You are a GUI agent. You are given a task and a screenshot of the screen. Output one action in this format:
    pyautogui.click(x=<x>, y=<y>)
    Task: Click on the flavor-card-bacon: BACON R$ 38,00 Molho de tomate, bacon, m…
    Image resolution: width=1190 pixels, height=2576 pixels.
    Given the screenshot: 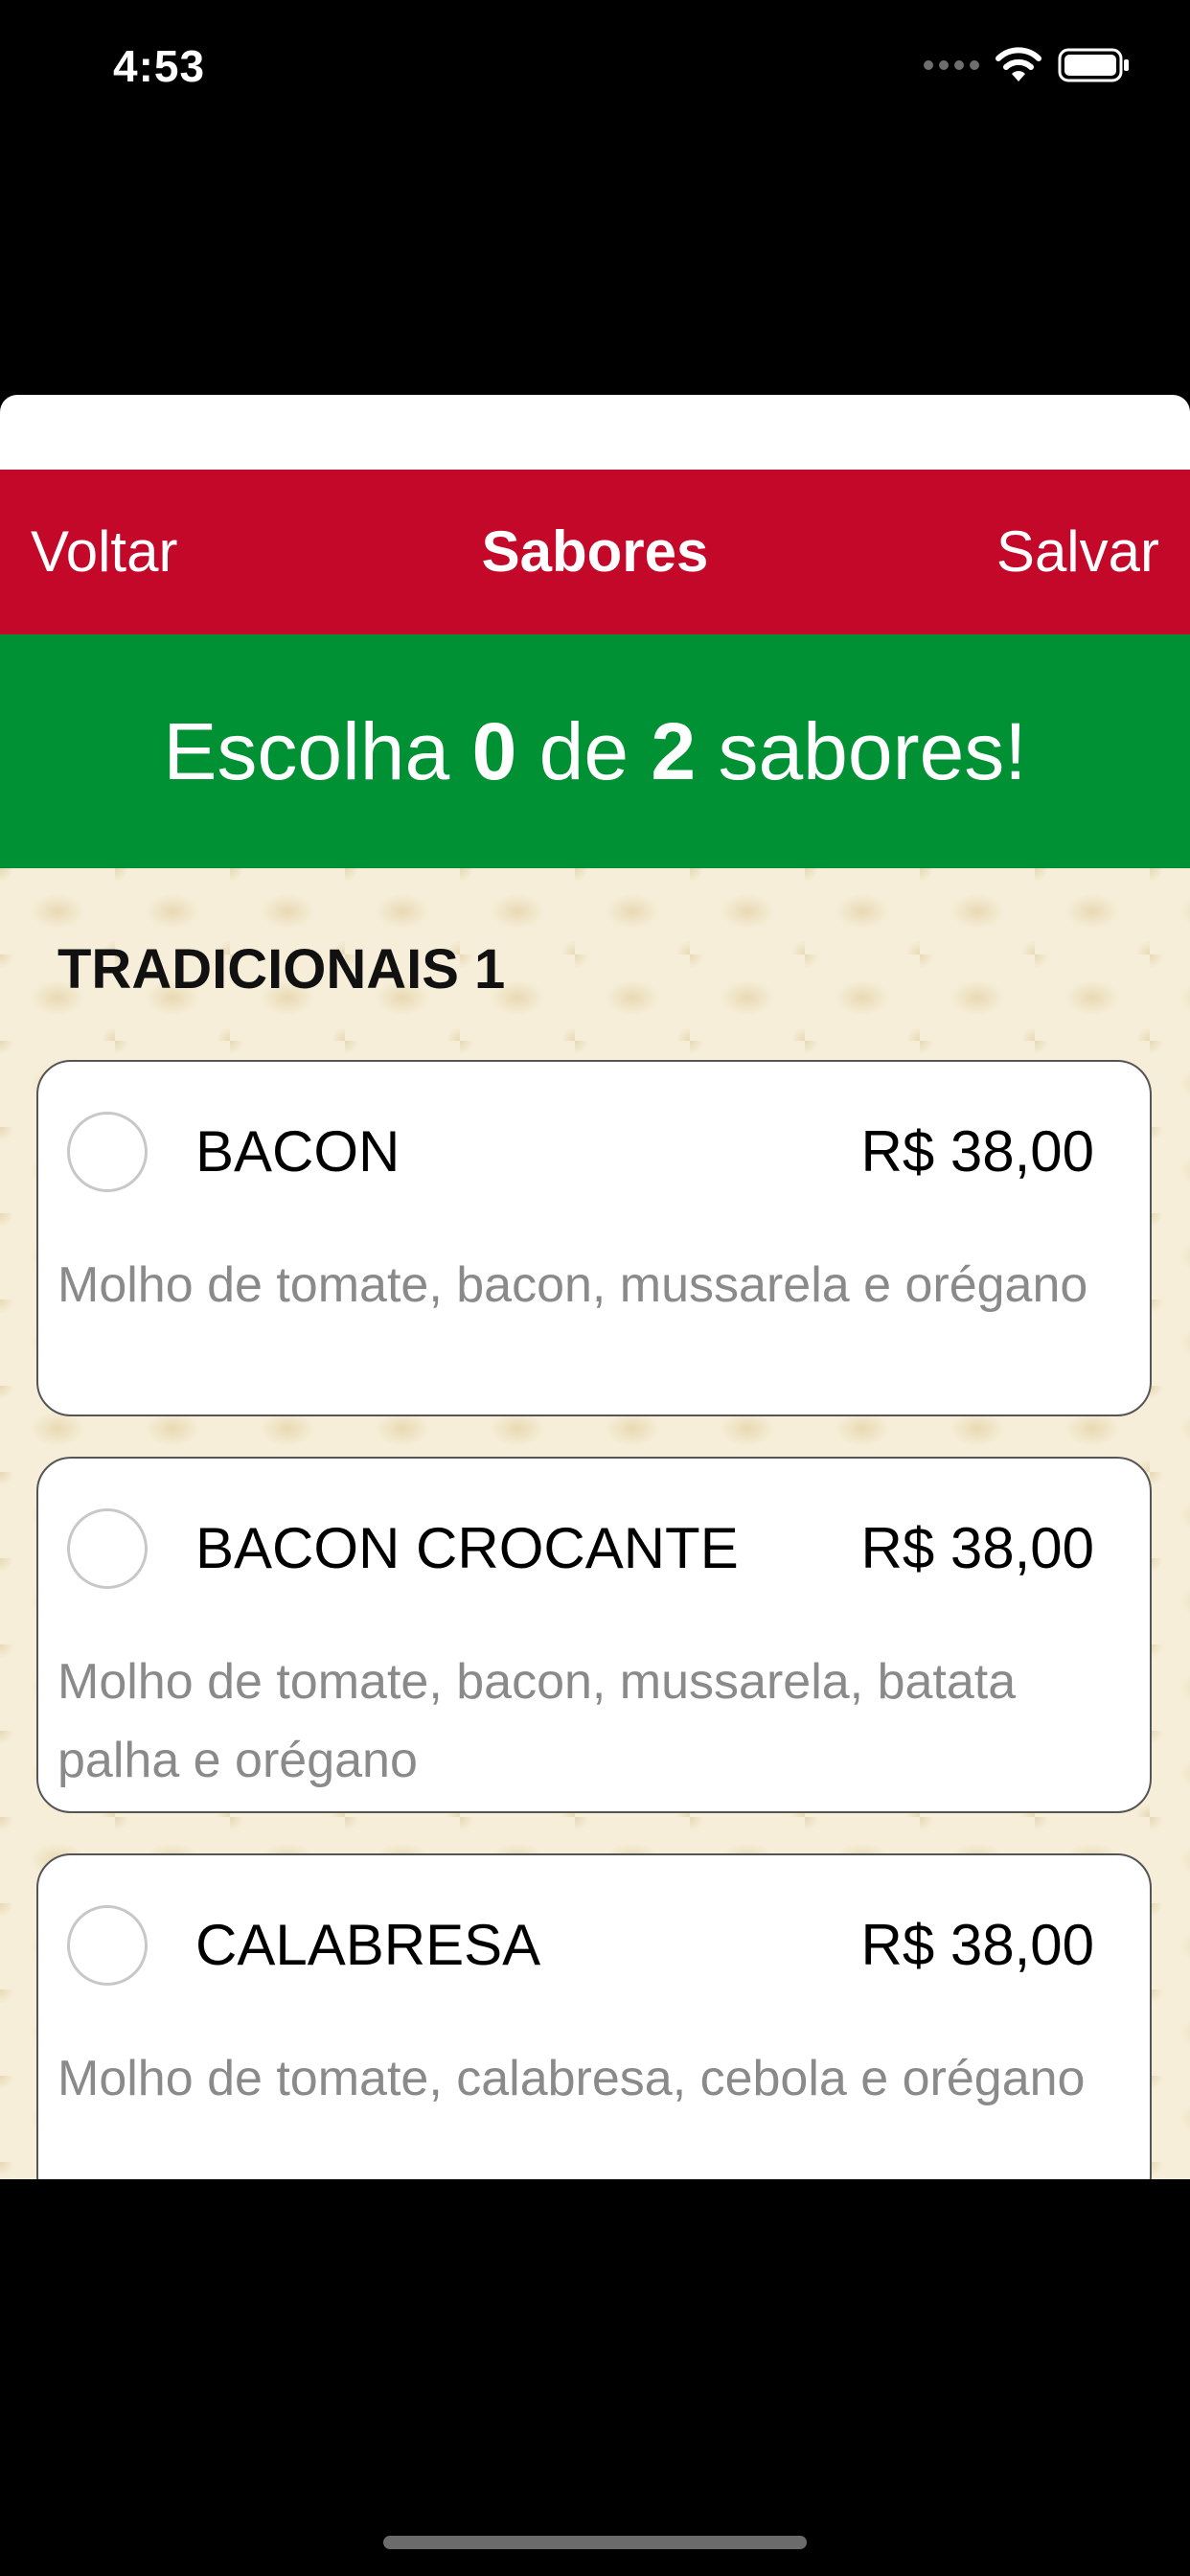 What is the action you would take?
    pyautogui.click(x=594, y=1238)
    